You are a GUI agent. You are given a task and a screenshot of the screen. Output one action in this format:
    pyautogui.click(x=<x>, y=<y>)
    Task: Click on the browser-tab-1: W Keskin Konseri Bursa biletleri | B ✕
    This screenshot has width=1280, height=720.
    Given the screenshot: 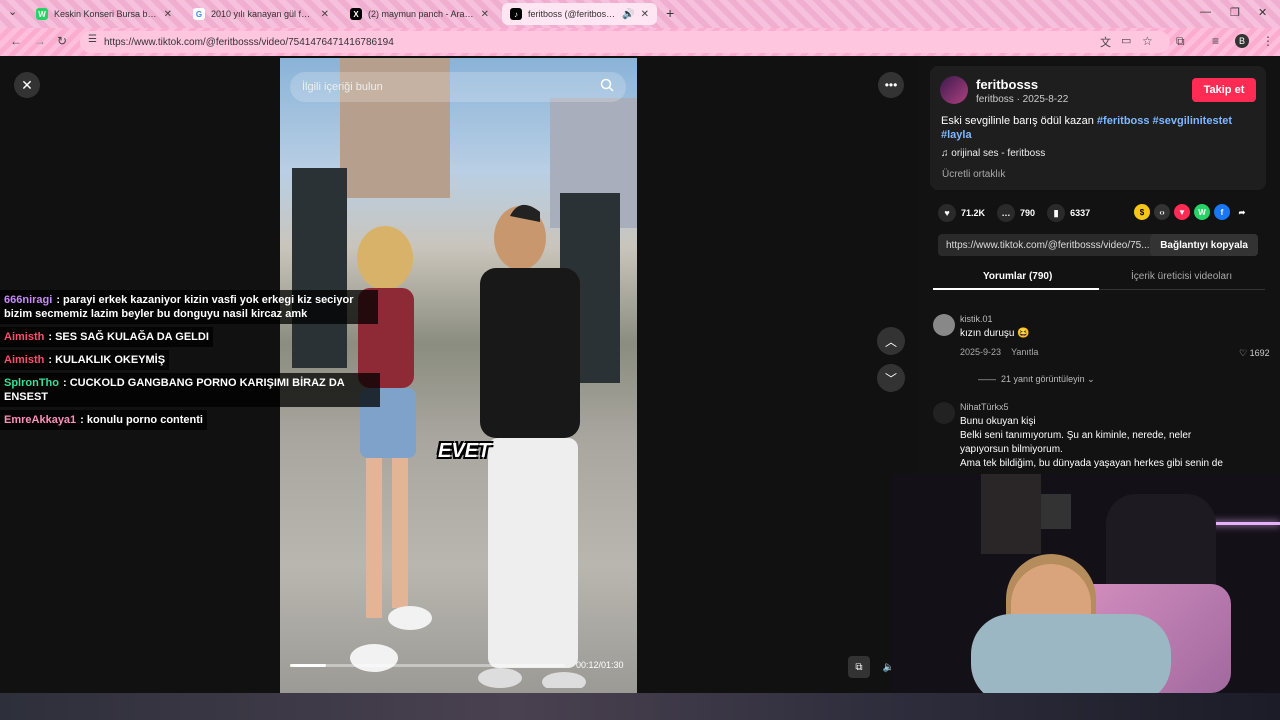 What is the action you would take?
    pyautogui.click(x=104, y=14)
    